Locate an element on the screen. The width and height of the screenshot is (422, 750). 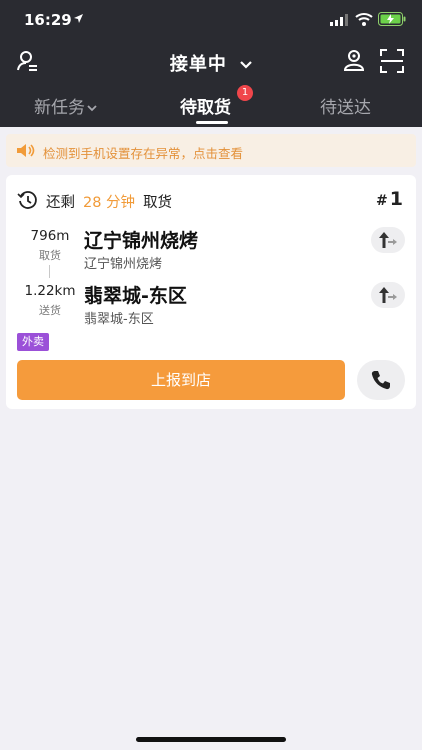
delivery-address: 翡翠城-东区 is located at coordinates (119, 319).